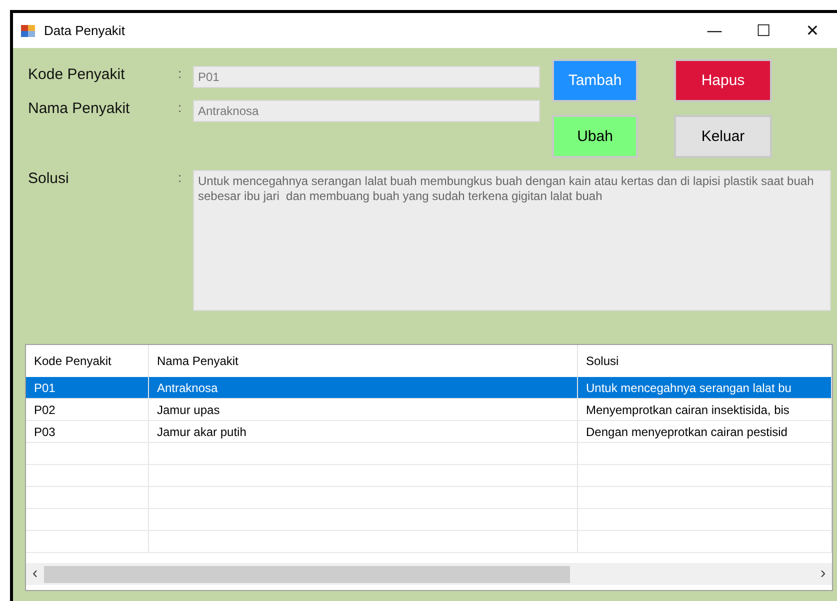 The width and height of the screenshot is (837, 601). Describe the element at coordinates (84, 30) in the screenshot. I see `window-title: Data Penyakit` at that location.